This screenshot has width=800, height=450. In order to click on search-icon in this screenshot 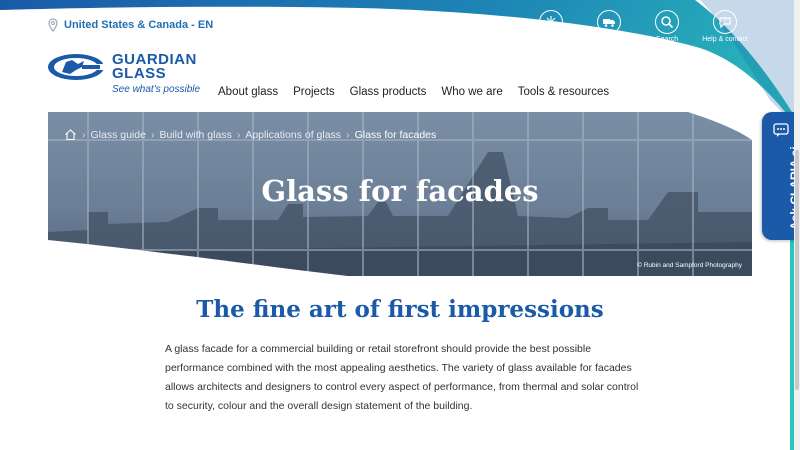, I will do `click(667, 22)`.